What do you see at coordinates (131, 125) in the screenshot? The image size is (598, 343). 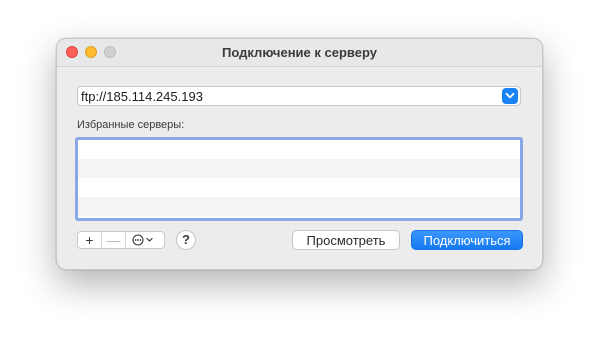 I see `favorite-servers-label: Избранные серверы:` at bounding box center [131, 125].